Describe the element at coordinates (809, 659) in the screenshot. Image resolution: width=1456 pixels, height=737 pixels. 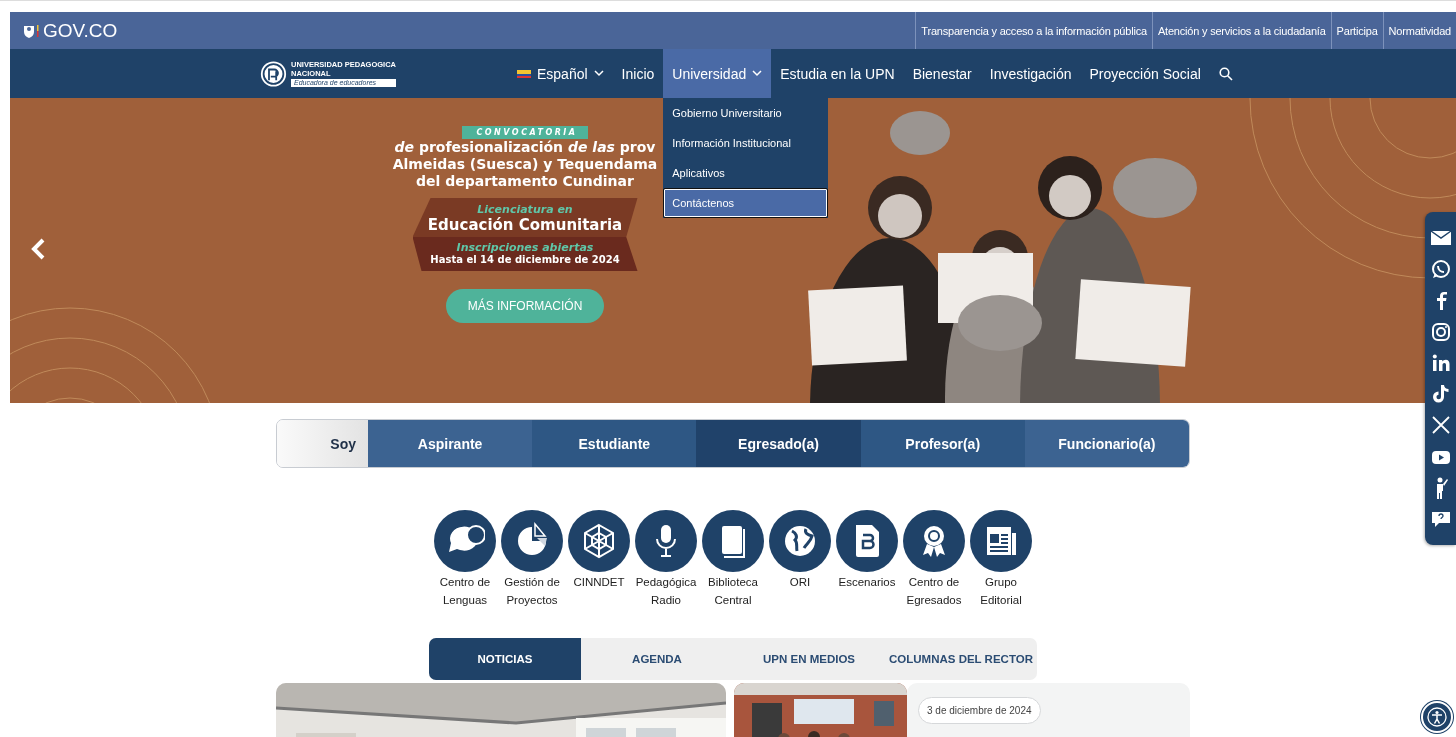
I see `news-tab: UPN EN MEDIOS` at that location.